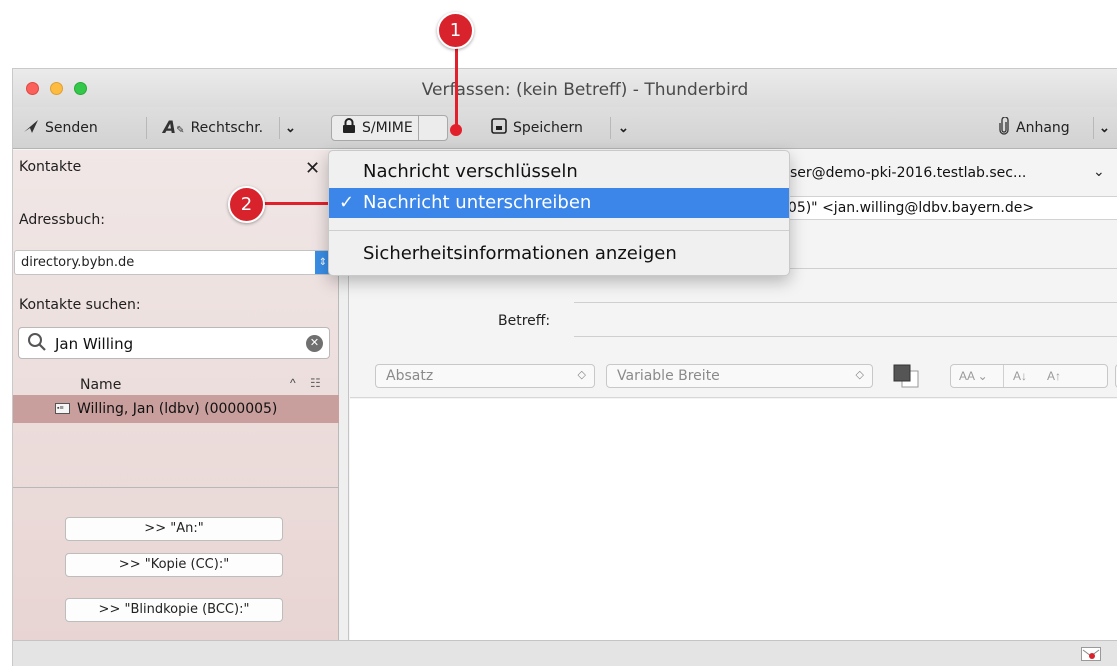 The width and height of the screenshot is (1117, 666). I want to click on name-column-label: Name, so click(100, 385).